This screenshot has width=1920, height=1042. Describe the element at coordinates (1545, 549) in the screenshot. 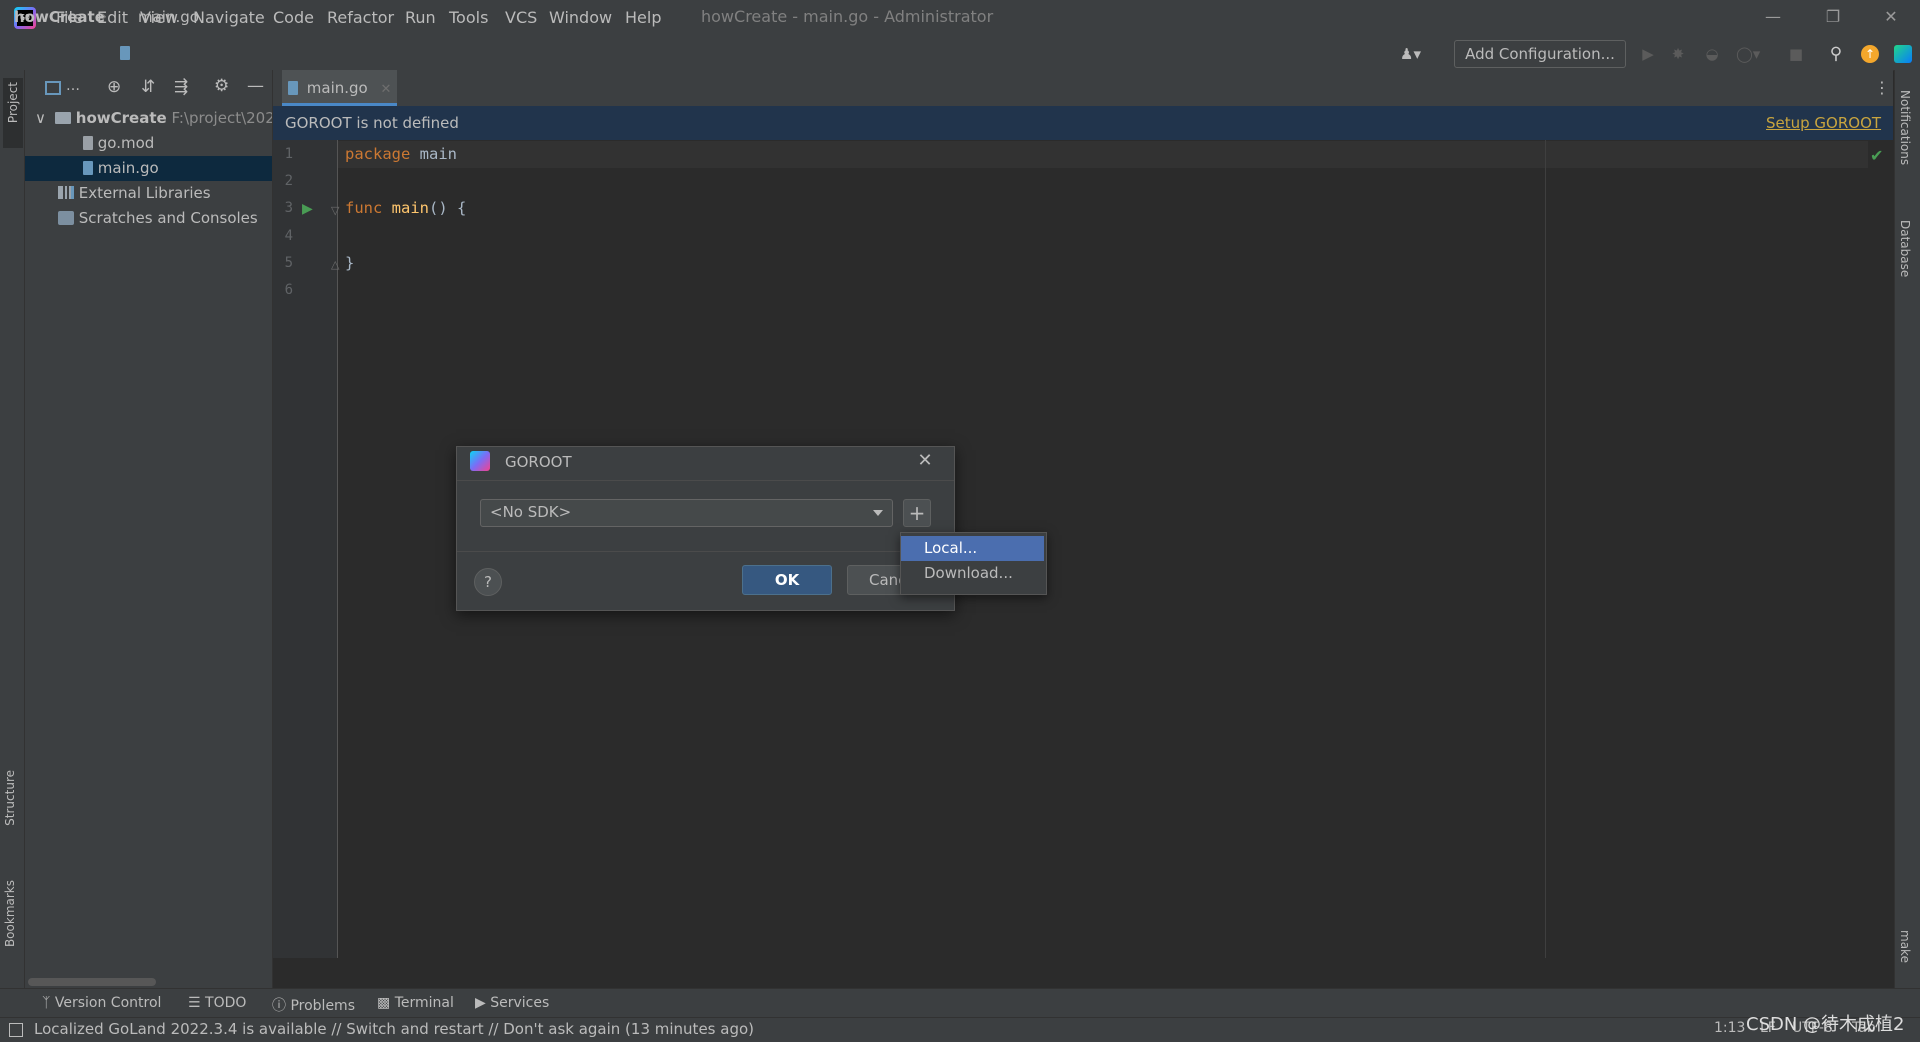

I see `right-margin-guide` at that location.